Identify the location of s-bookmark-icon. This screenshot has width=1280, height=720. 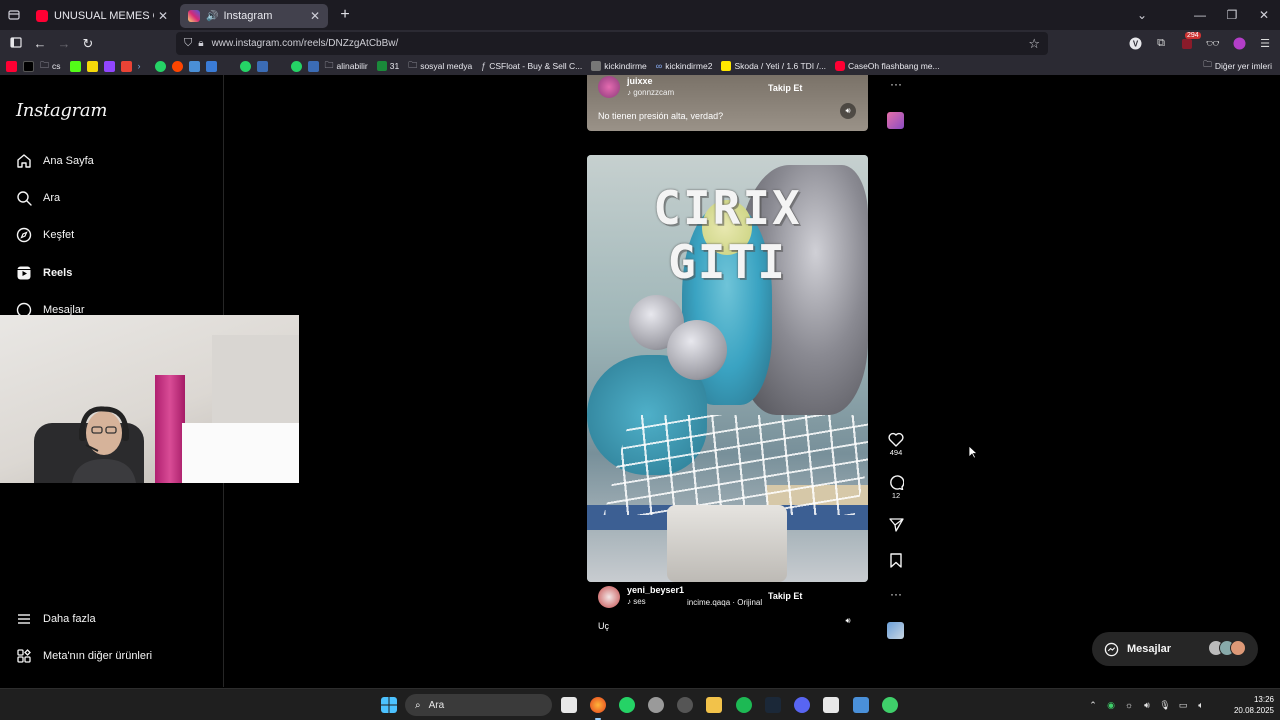
(92, 66).